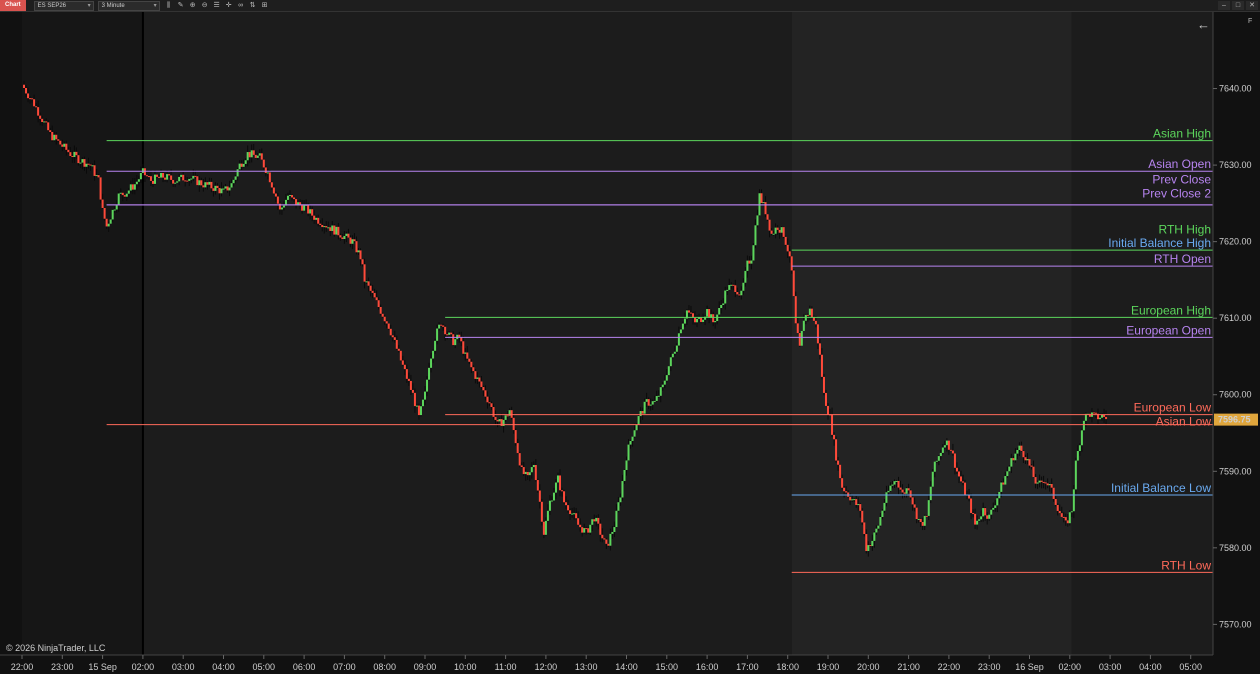 The height and width of the screenshot is (674, 1260). What do you see at coordinates (1203, 24) in the screenshot?
I see `back-arrow-icon: ←` at bounding box center [1203, 24].